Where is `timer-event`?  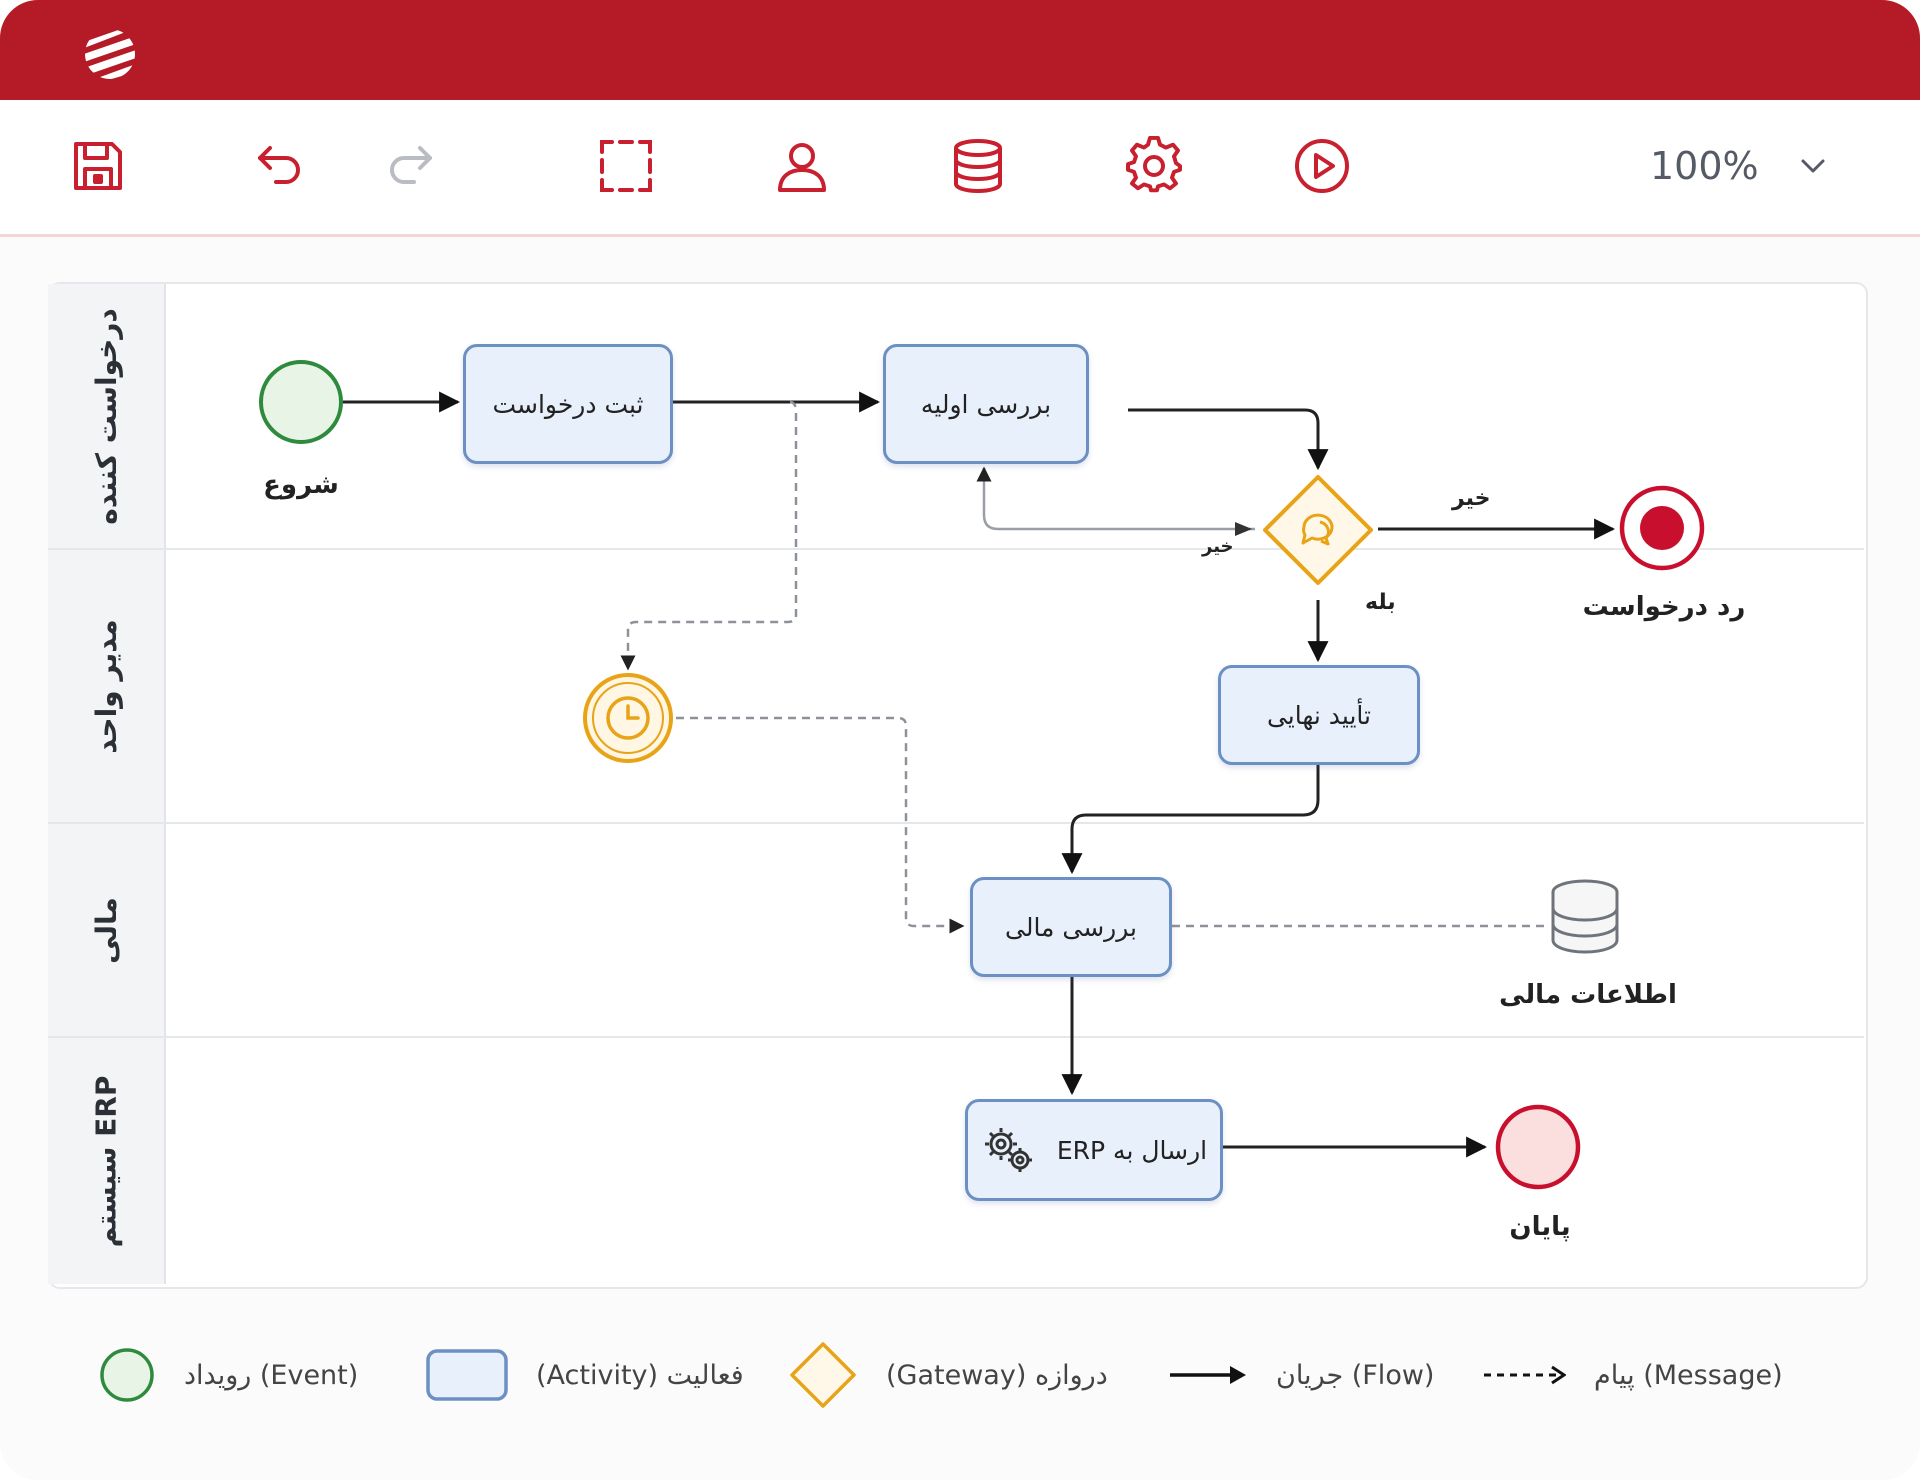
timer-event is located at coordinates (628, 718).